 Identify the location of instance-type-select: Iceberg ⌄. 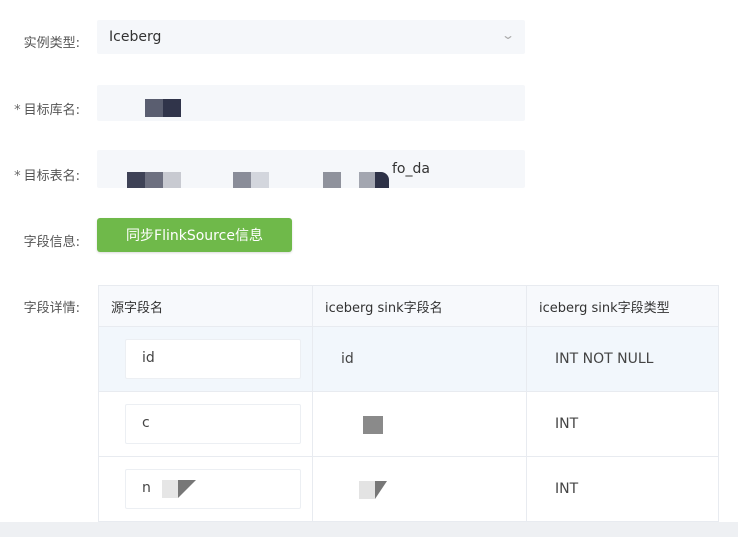
(311, 37).